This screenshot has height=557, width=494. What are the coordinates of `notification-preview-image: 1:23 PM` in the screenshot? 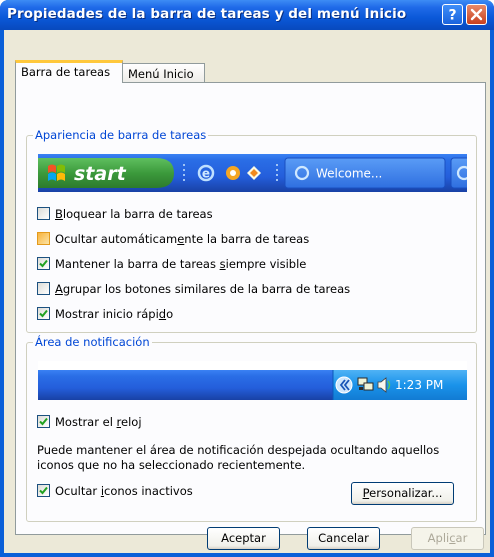 It's located at (252, 385).